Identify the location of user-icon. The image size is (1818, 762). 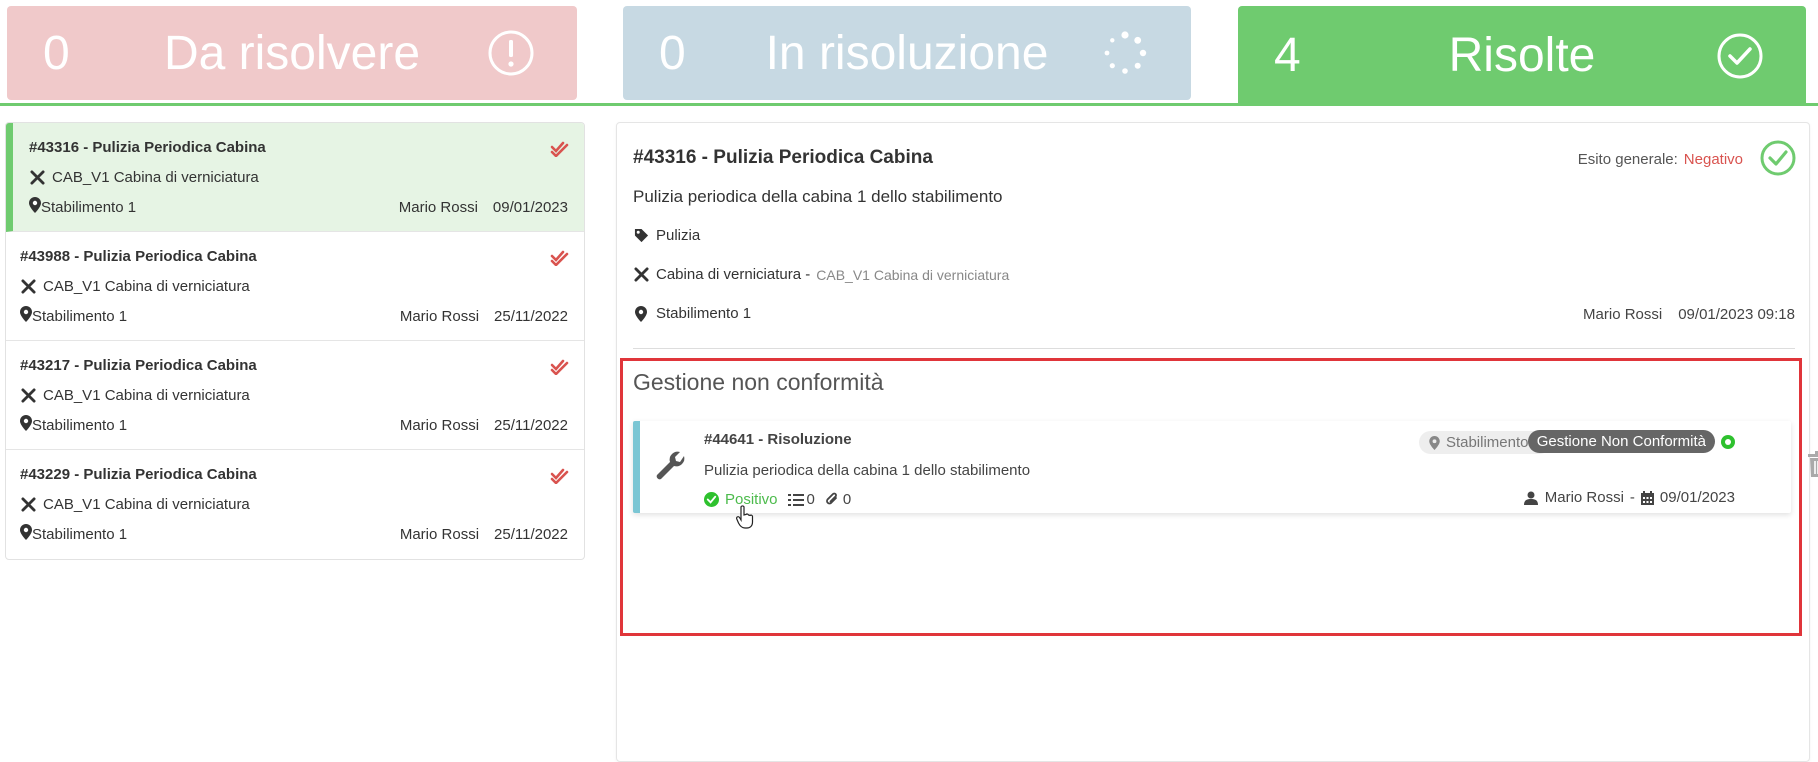
(1530, 498).